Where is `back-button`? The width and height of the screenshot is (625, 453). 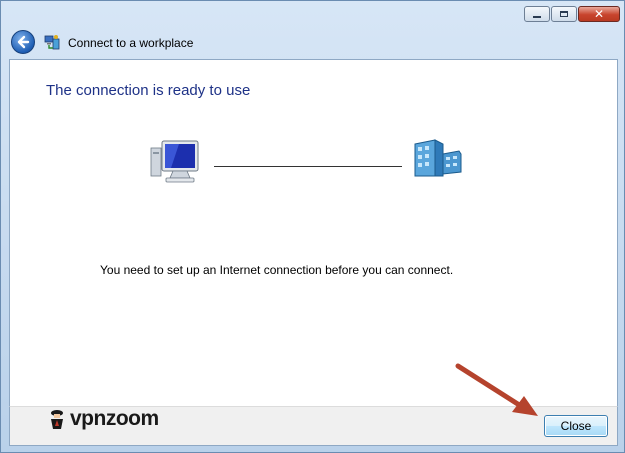 back-button is located at coordinates (23, 42).